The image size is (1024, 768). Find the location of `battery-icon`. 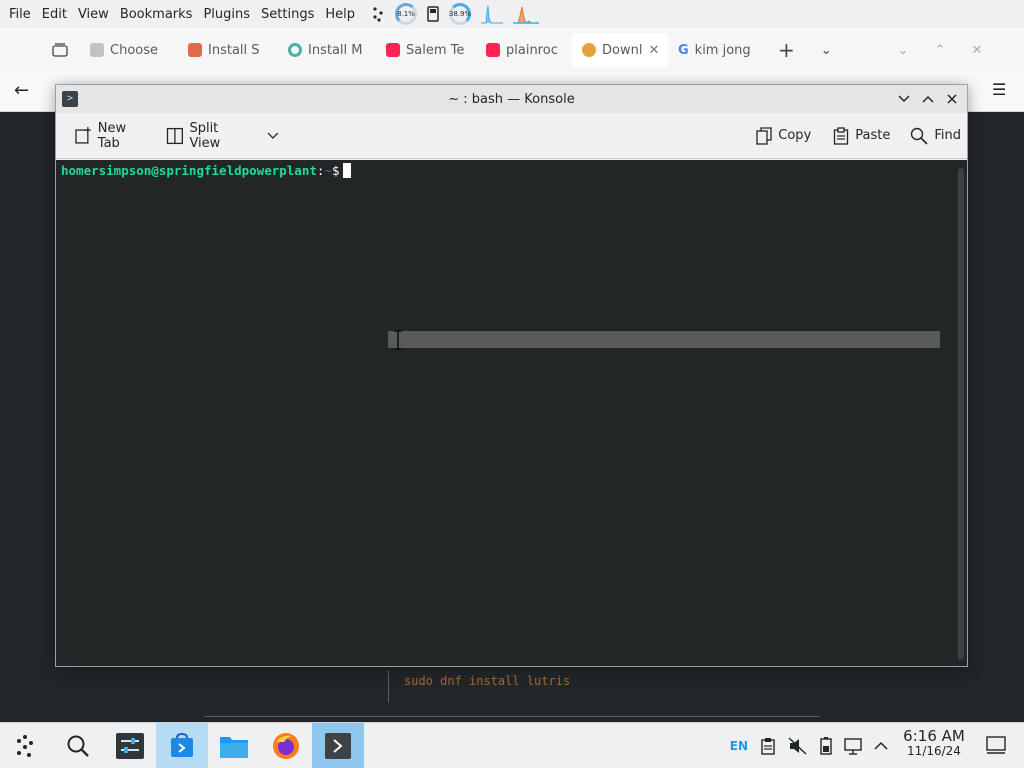

battery-icon is located at coordinates (826, 746).